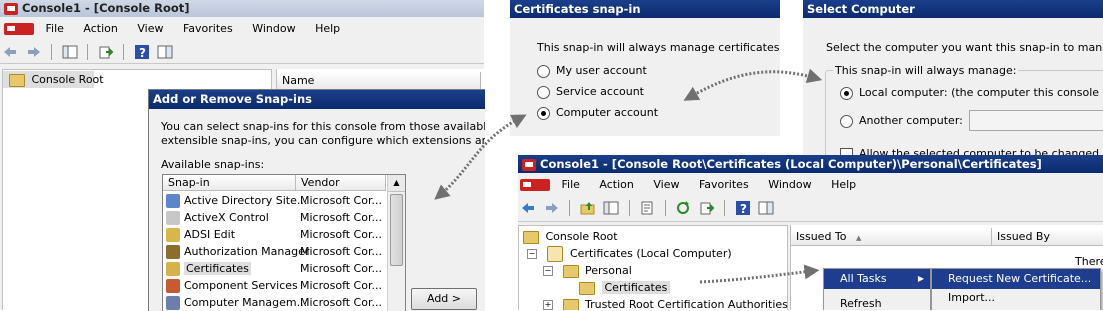  What do you see at coordinates (1036, 120) in the screenshot?
I see `another-computer-input` at bounding box center [1036, 120].